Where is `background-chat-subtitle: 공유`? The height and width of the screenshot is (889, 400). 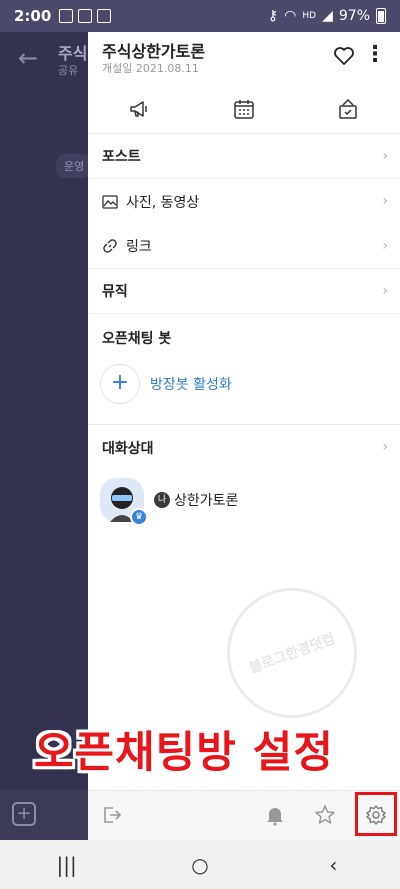 background-chat-subtitle: 공유 is located at coordinates (68, 70).